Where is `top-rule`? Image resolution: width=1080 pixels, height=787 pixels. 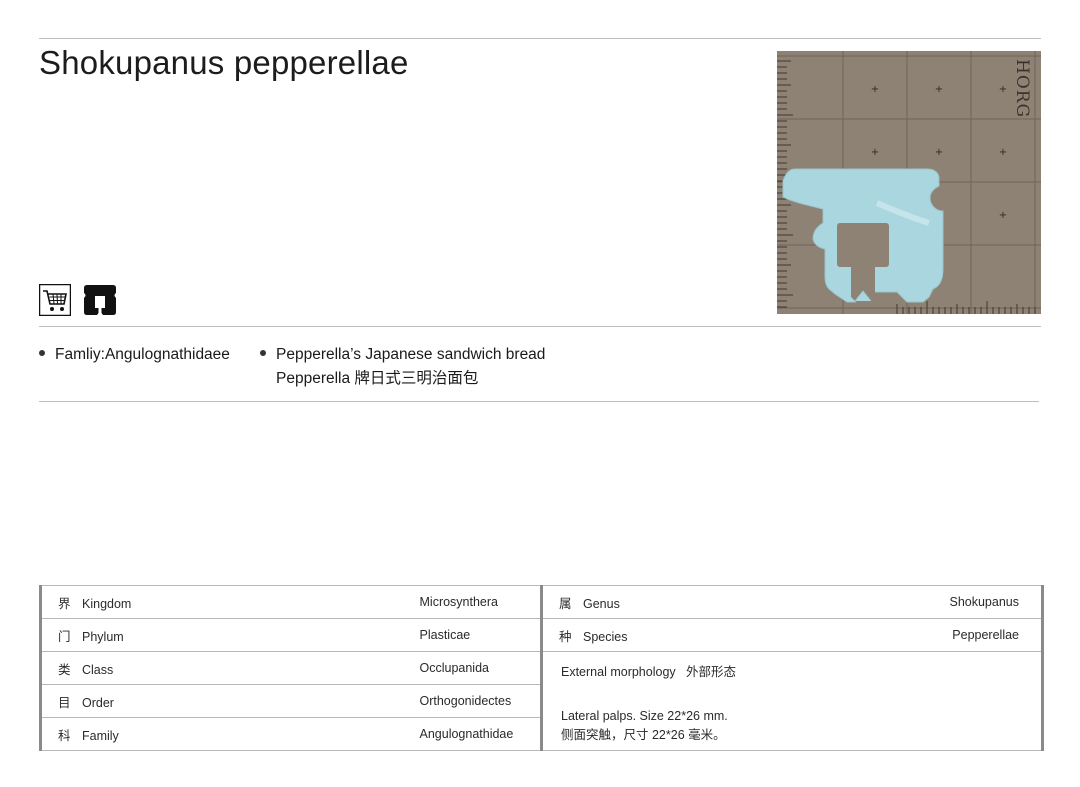 top-rule is located at coordinates (540, 38).